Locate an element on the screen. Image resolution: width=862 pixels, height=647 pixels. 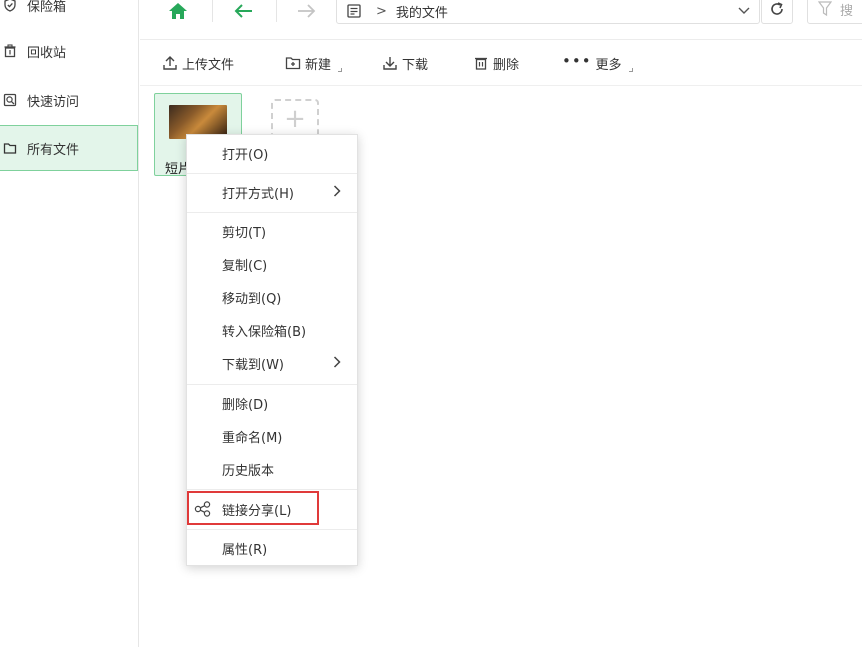
menu-item-download-to: 下载到(W) is located at coordinates (272, 363).